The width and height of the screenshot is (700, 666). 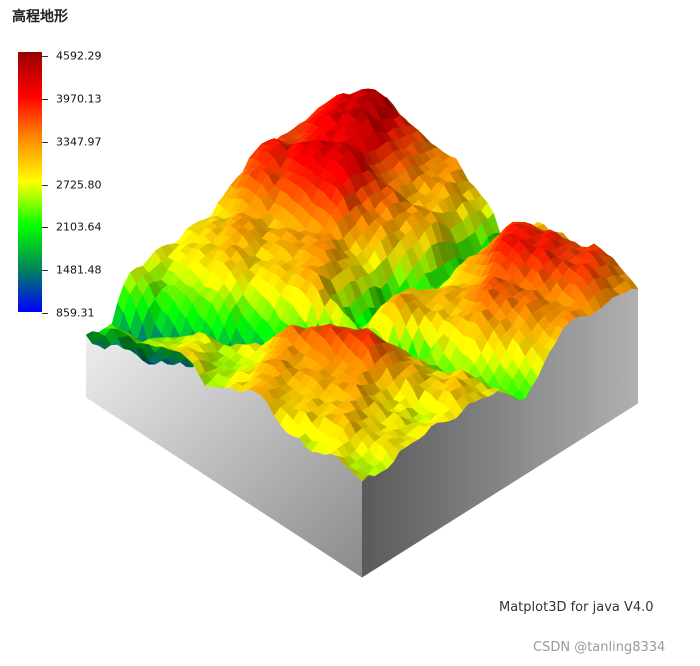 What do you see at coordinates (79, 56) in the screenshot?
I see `colorbar-tick-label: 4592.29` at bounding box center [79, 56].